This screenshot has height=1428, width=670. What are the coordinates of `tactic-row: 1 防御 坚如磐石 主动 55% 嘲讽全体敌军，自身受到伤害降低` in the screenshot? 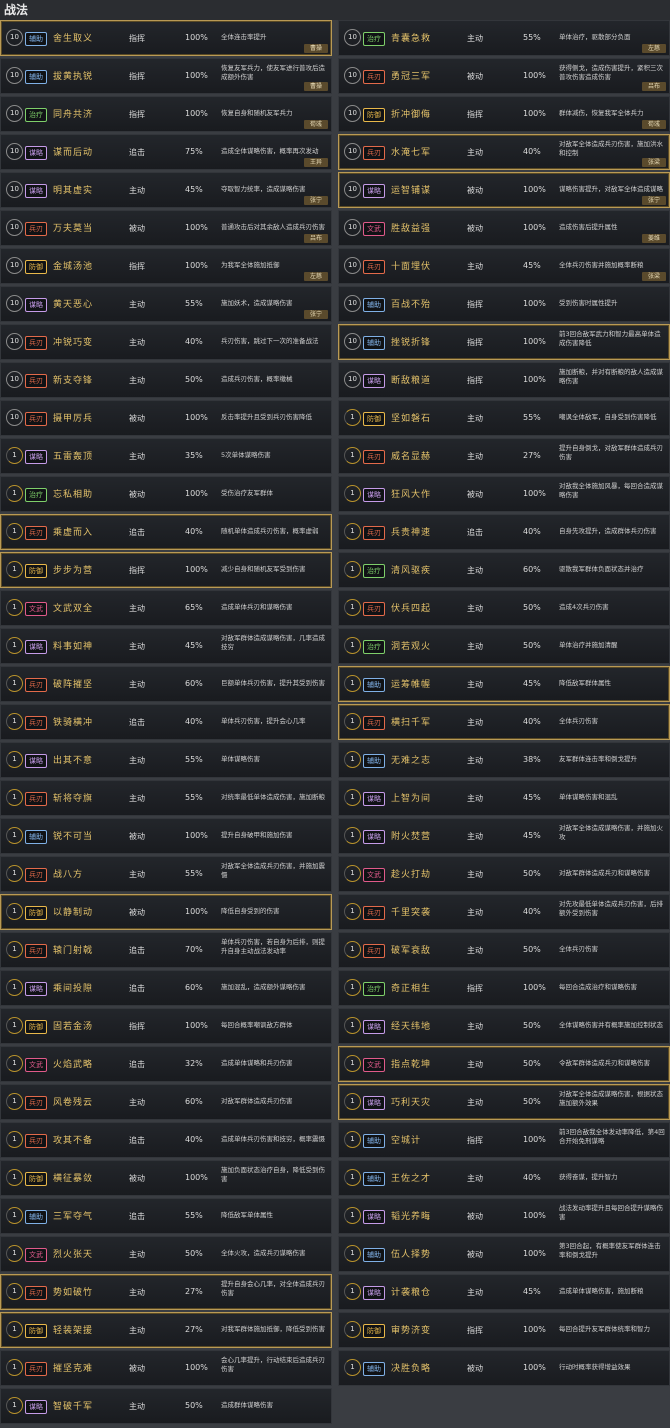 It's located at (504, 418).